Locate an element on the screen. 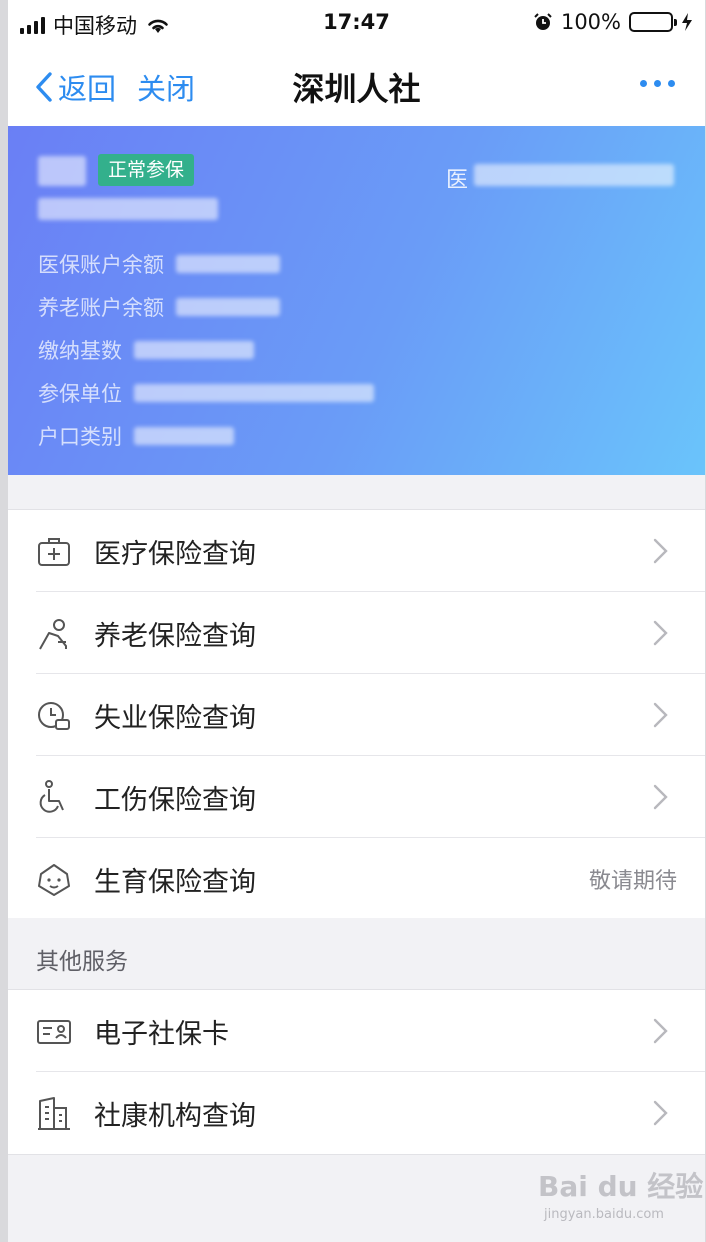 This screenshot has width=706, height=1242. watermark-subtext: jingyan.baidu.com is located at coordinates (604, 1214).